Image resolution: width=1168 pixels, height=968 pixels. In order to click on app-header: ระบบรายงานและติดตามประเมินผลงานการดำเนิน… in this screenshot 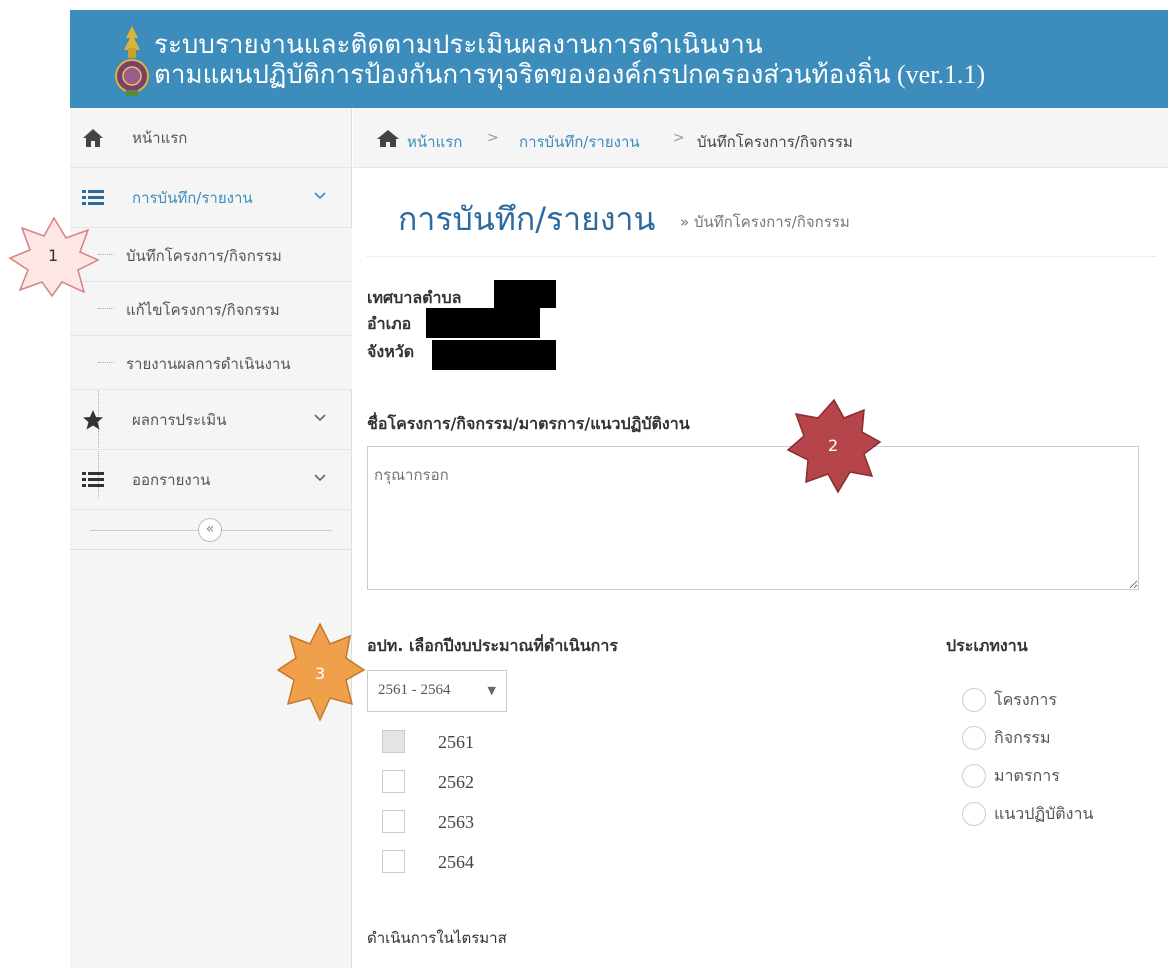, I will do `click(619, 59)`.